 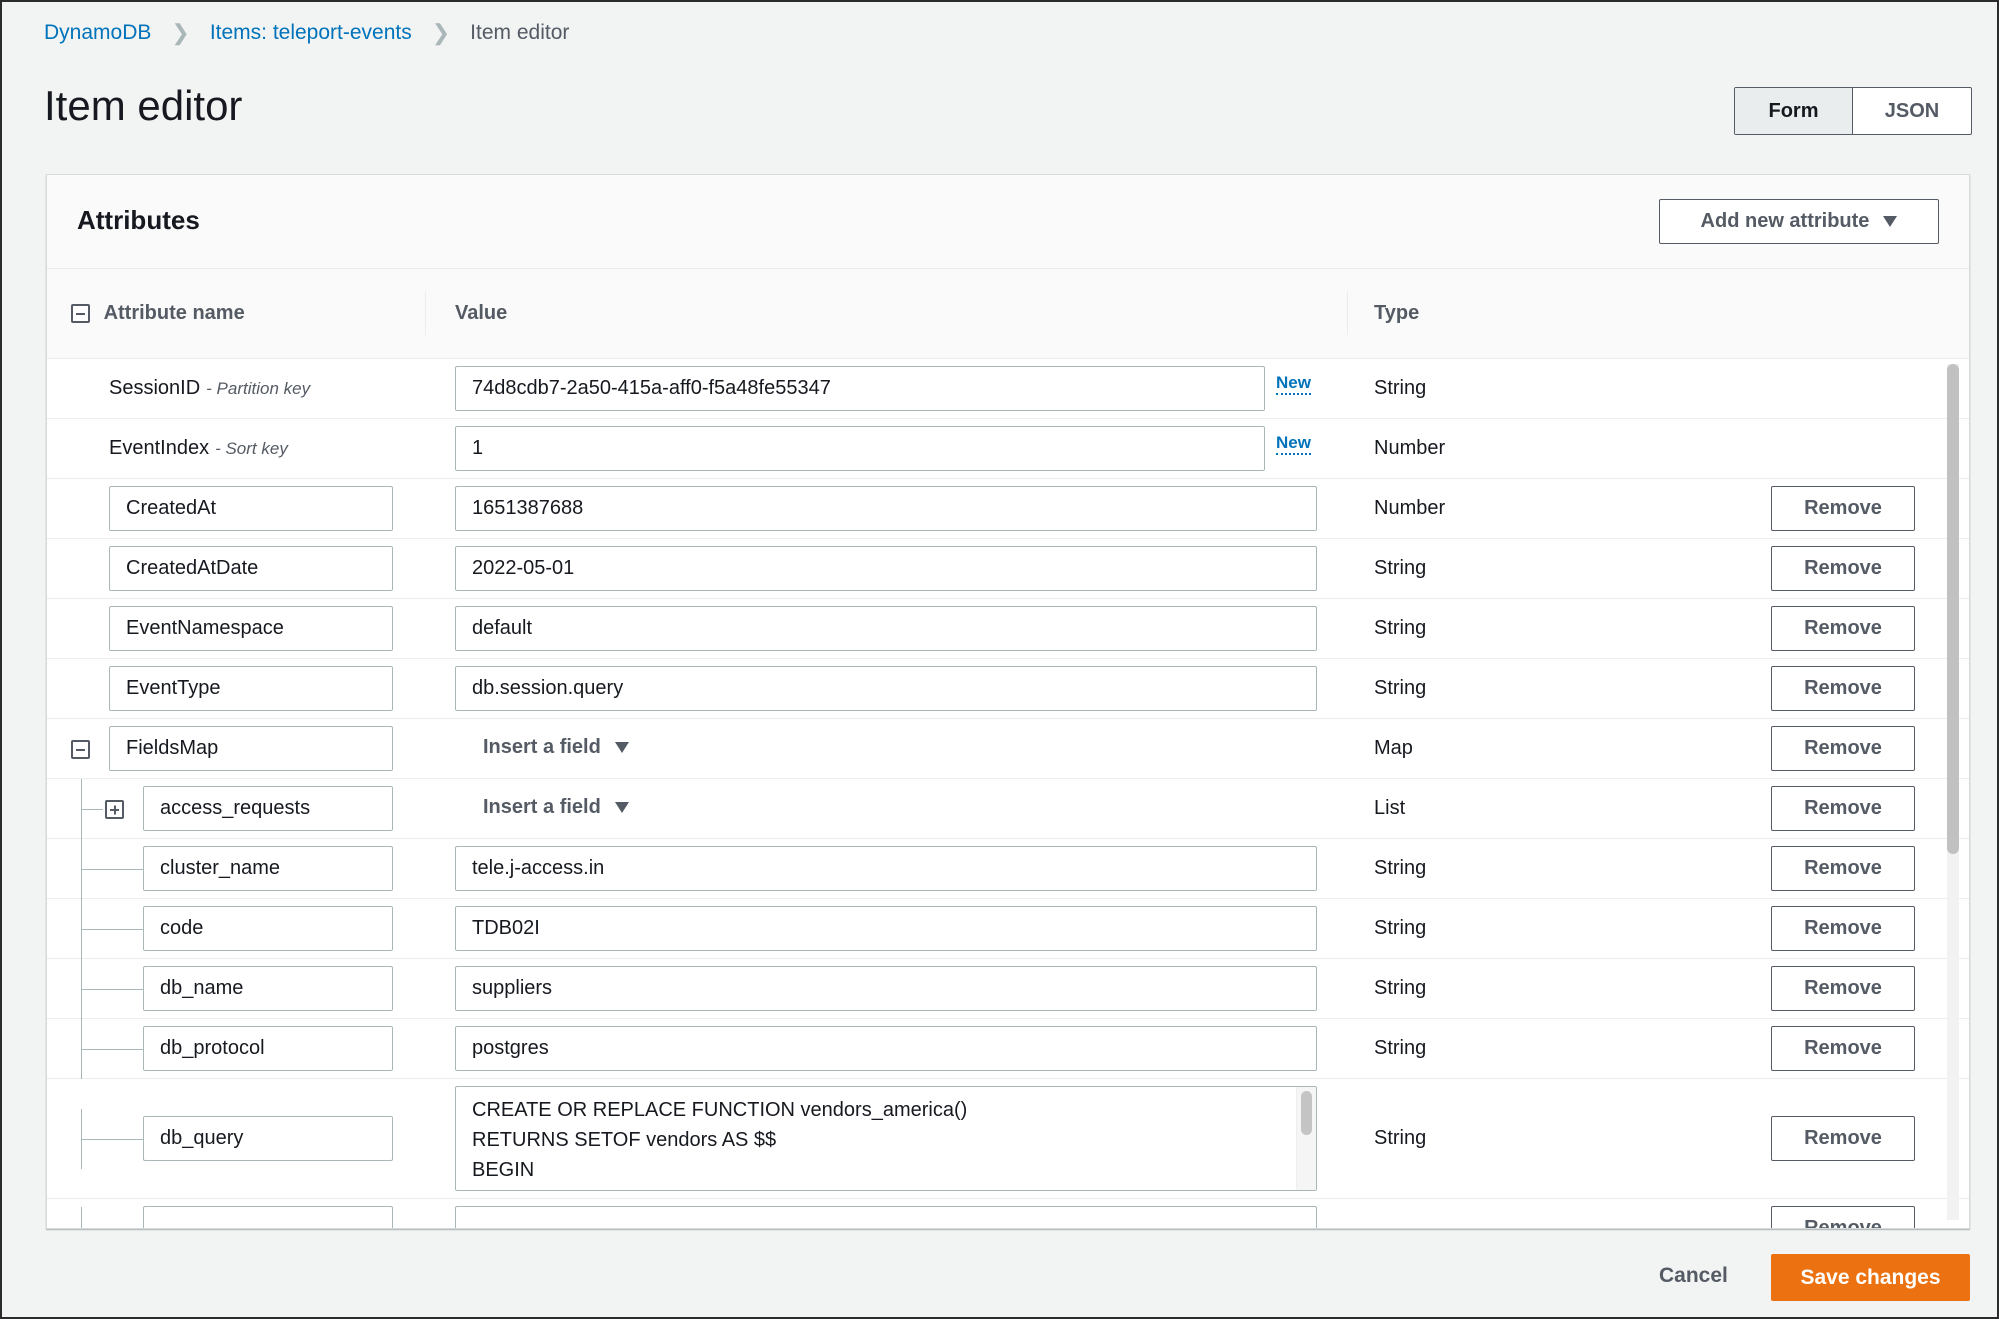 What do you see at coordinates (80, 314) in the screenshot?
I see `collapse-all-icon` at bounding box center [80, 314].